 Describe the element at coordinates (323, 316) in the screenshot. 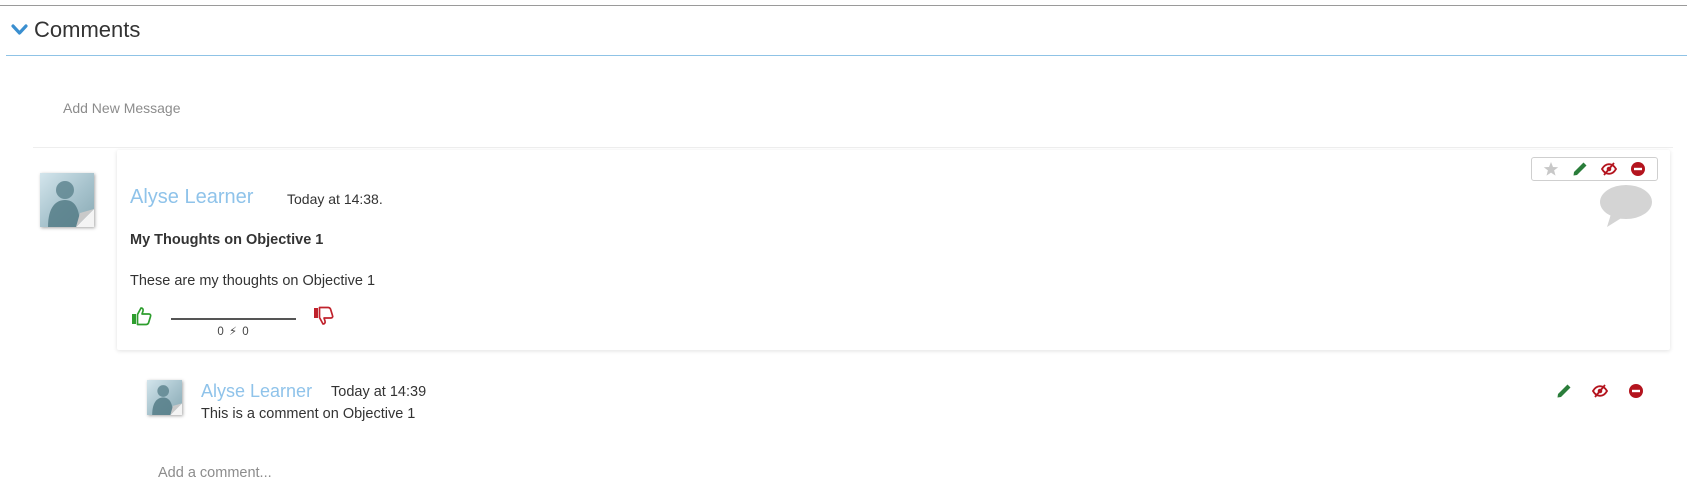

I see `thumbs-down-icon` at that location.